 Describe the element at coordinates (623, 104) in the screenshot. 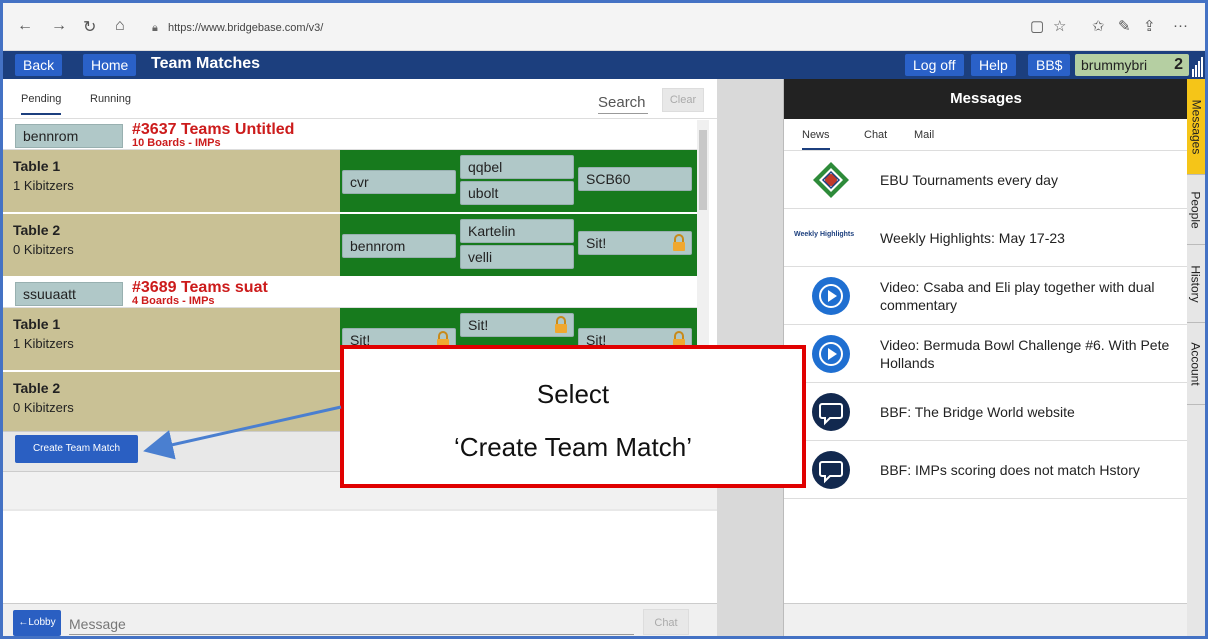

I see `search-input: Search` at that location.